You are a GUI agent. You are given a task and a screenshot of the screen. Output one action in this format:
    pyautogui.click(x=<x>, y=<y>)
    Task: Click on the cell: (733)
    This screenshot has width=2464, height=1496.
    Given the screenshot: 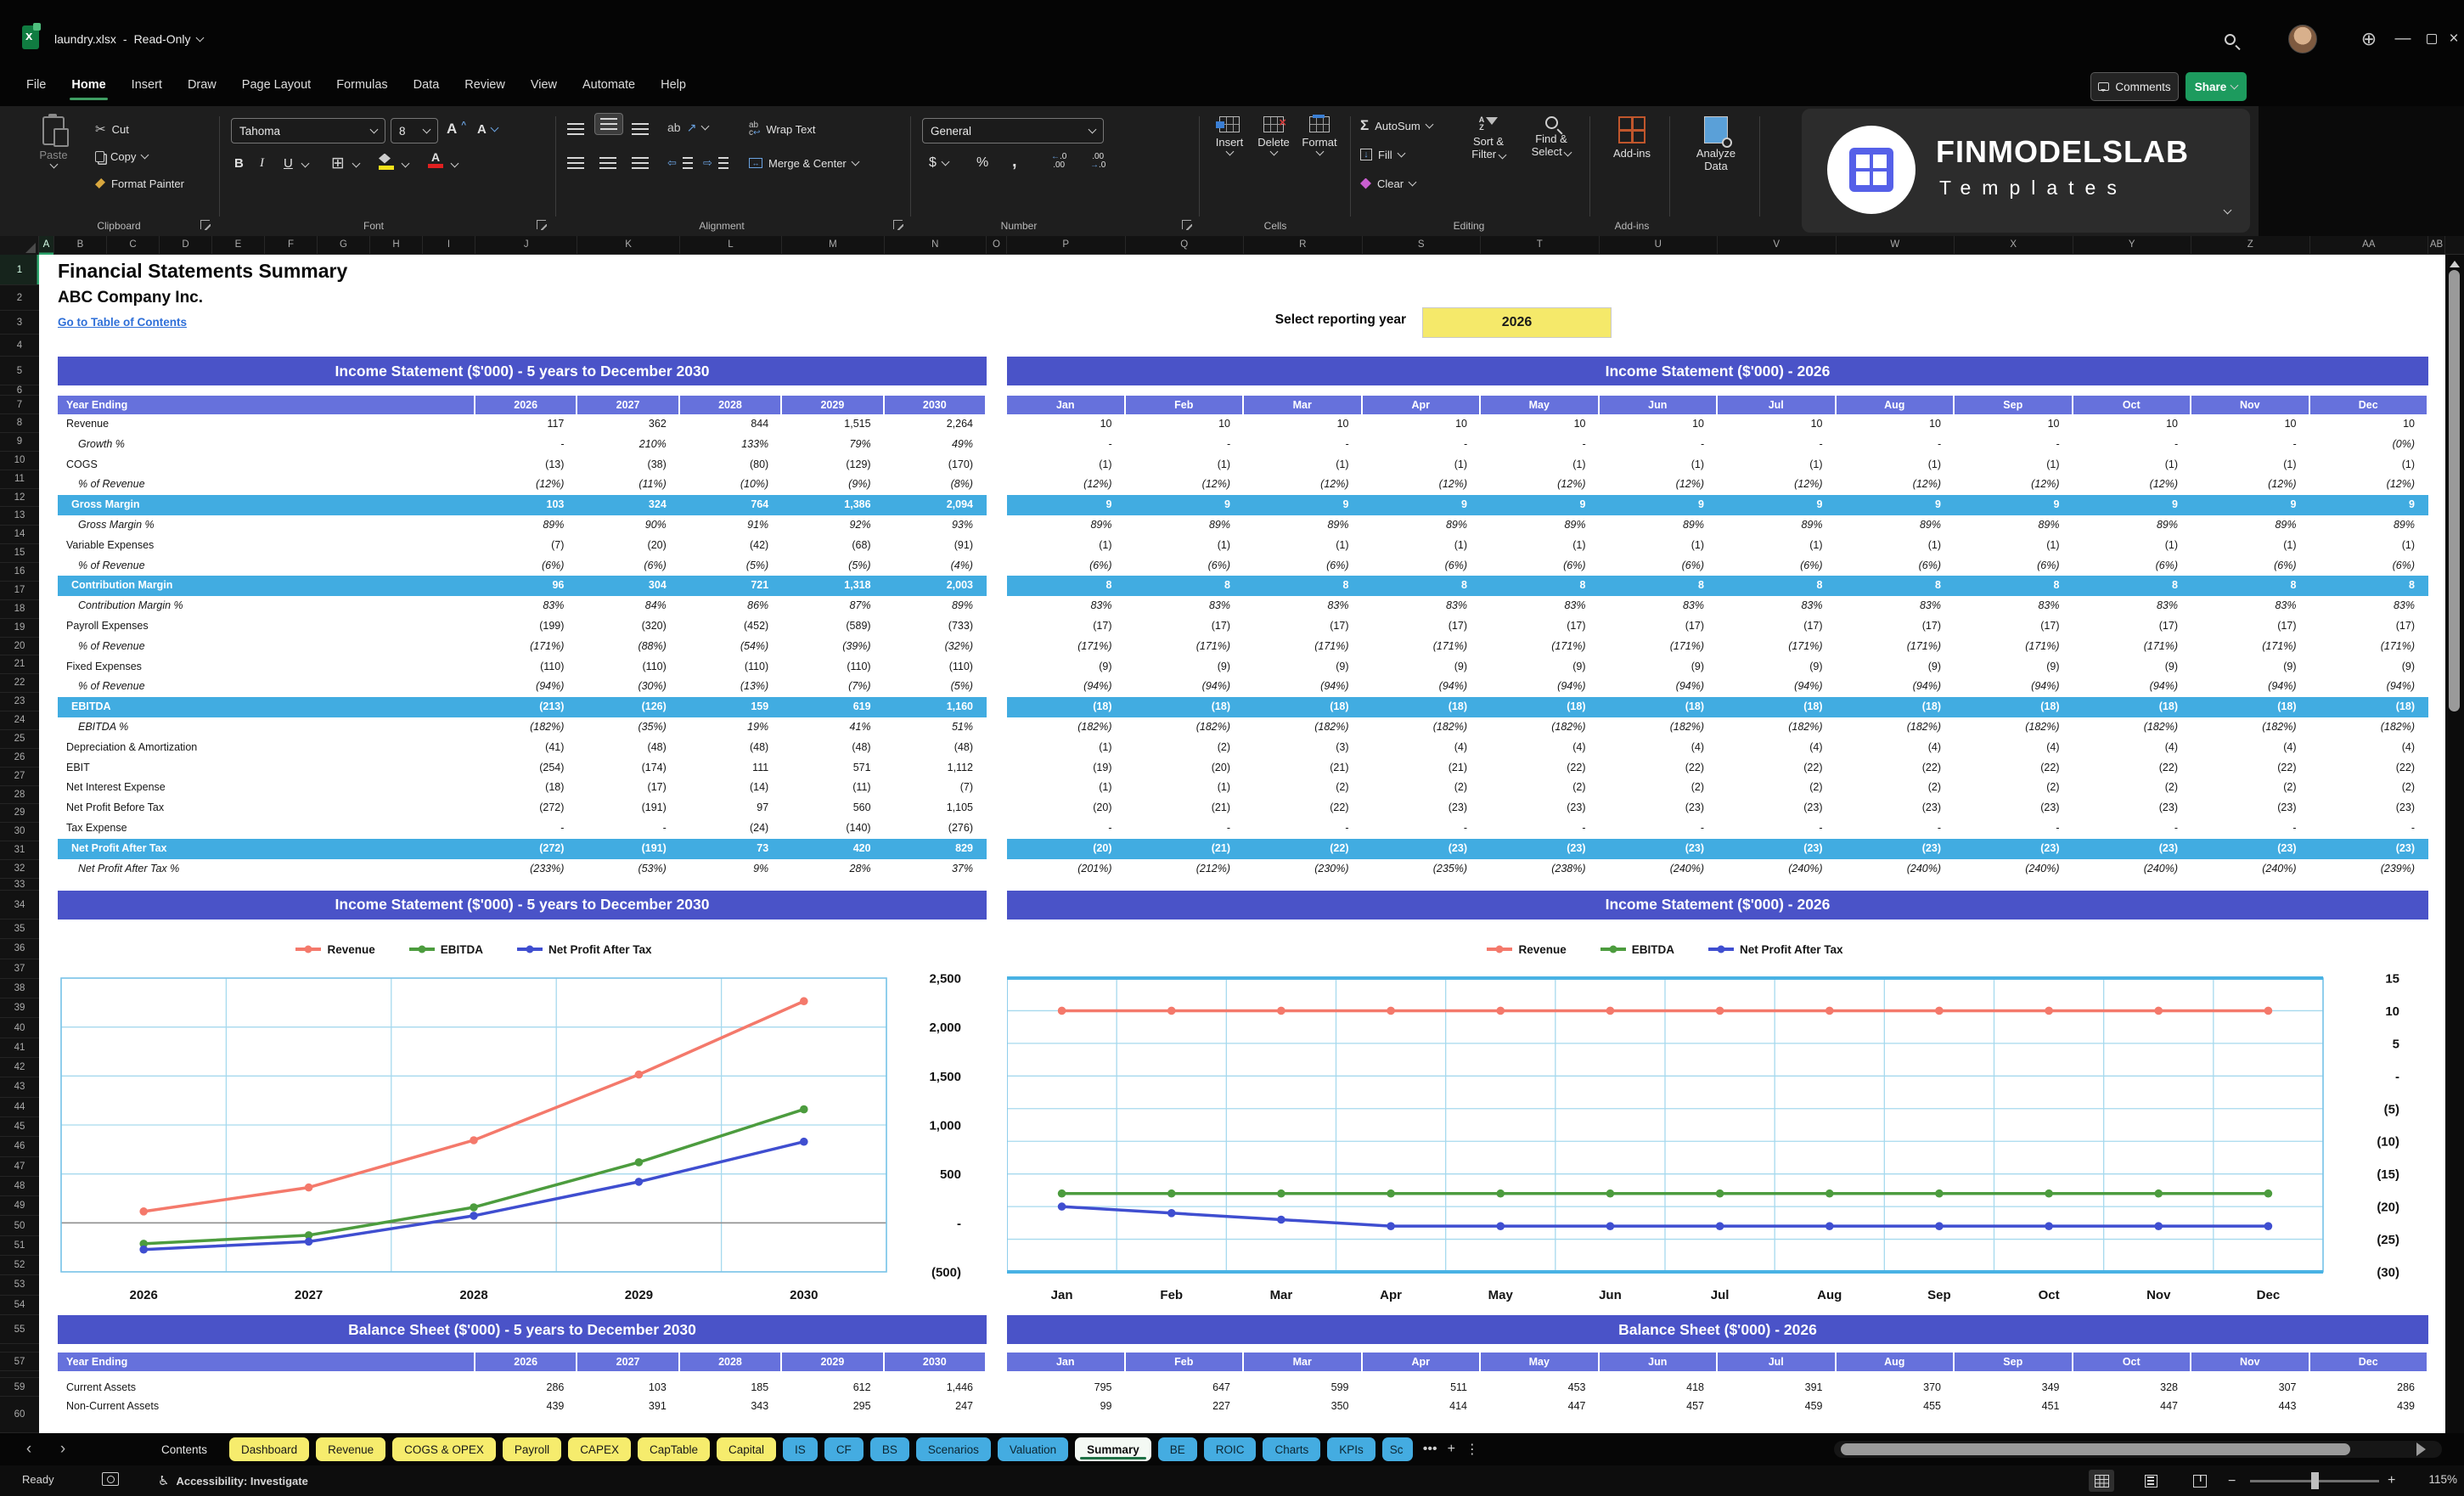 What is the action you would take?
    pyautogui.click(x=936, y=626)
    